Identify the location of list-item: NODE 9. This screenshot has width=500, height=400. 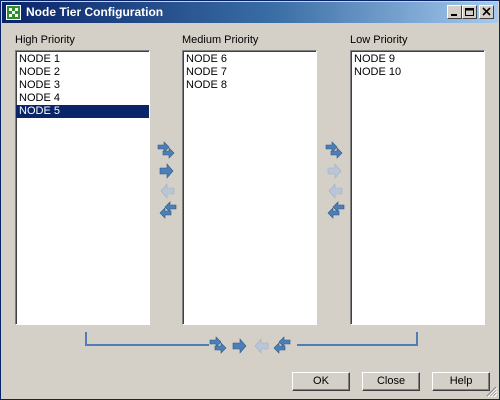
(417, 59).